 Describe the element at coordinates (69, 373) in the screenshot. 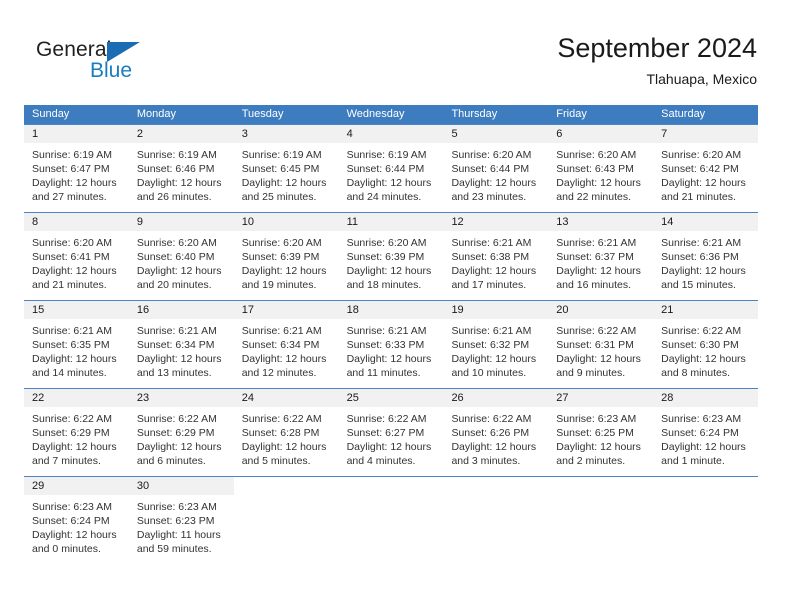

I see `daylight-duration-line2: and 14 minutes.` at that location.